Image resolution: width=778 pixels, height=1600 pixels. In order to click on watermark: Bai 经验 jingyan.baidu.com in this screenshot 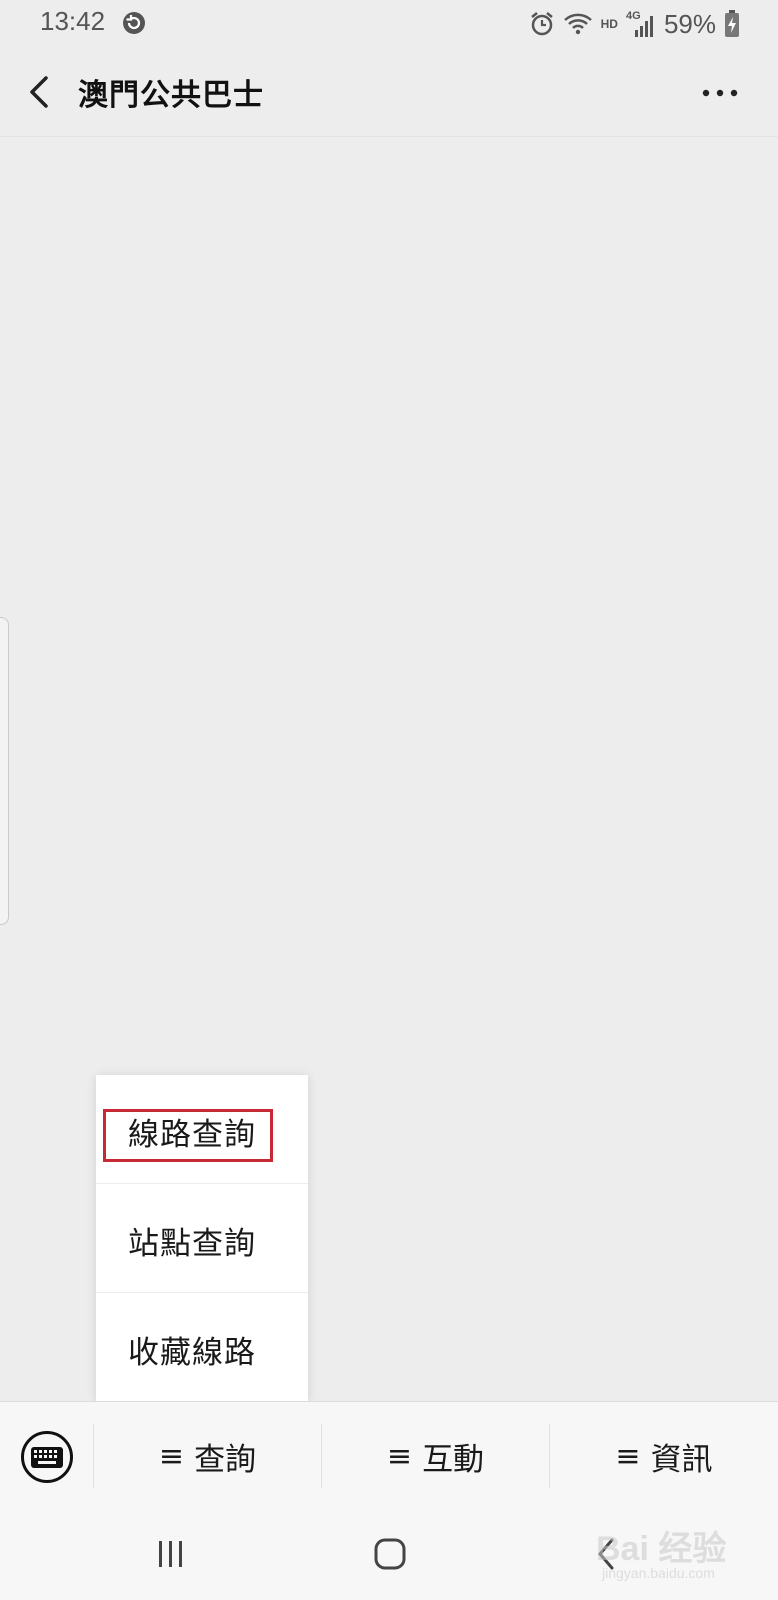, I will do `click(681, 1556)`.